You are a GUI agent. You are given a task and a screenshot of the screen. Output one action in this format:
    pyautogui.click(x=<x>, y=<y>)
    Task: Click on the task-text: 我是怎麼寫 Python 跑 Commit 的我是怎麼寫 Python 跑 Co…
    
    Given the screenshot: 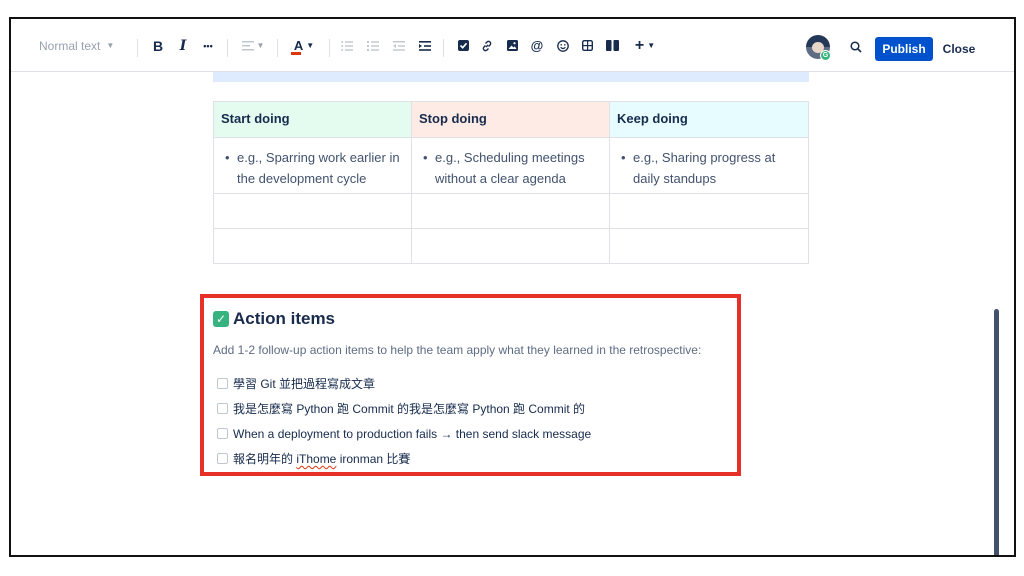 What is the action you would take?
    pyautogui.click(x=409, y=408)
    